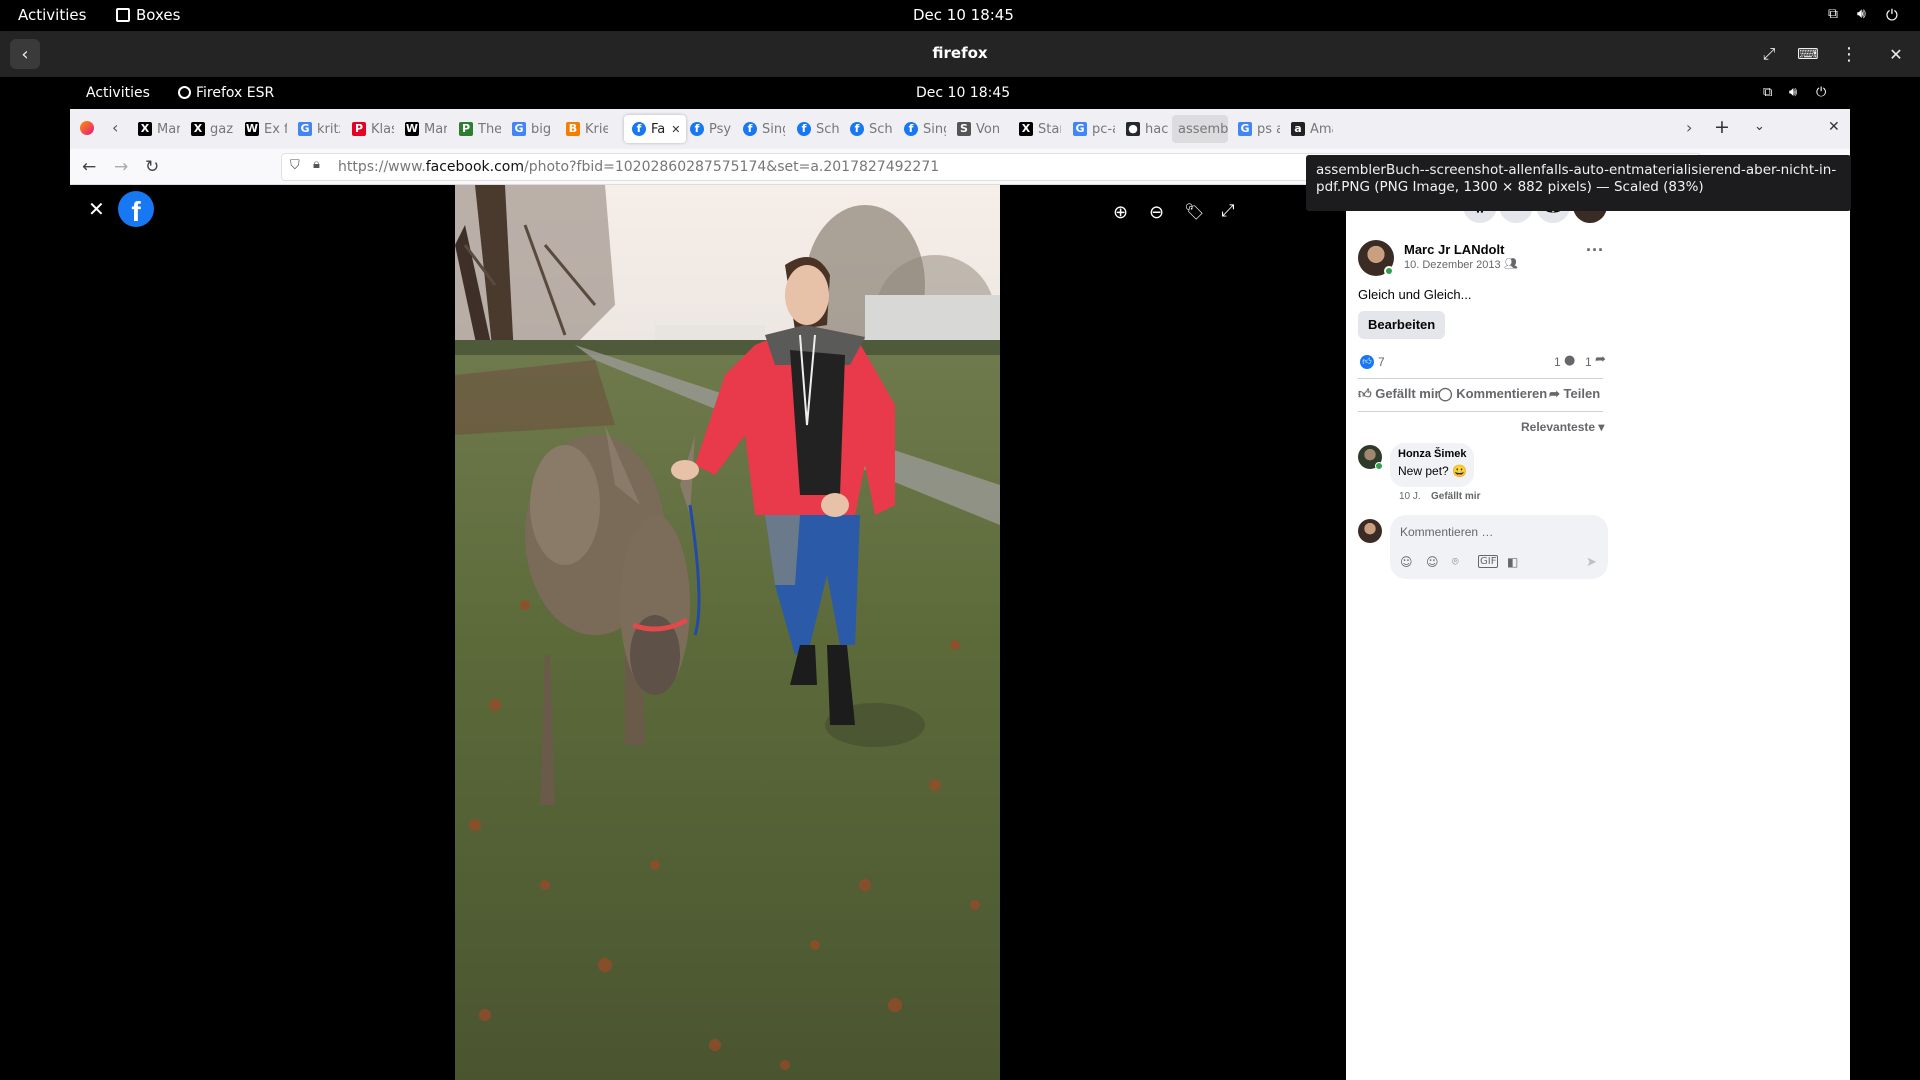  Describe the element at coordinates (921, 129) in the screenshot. I see `tab-14: f Singl` at that location.